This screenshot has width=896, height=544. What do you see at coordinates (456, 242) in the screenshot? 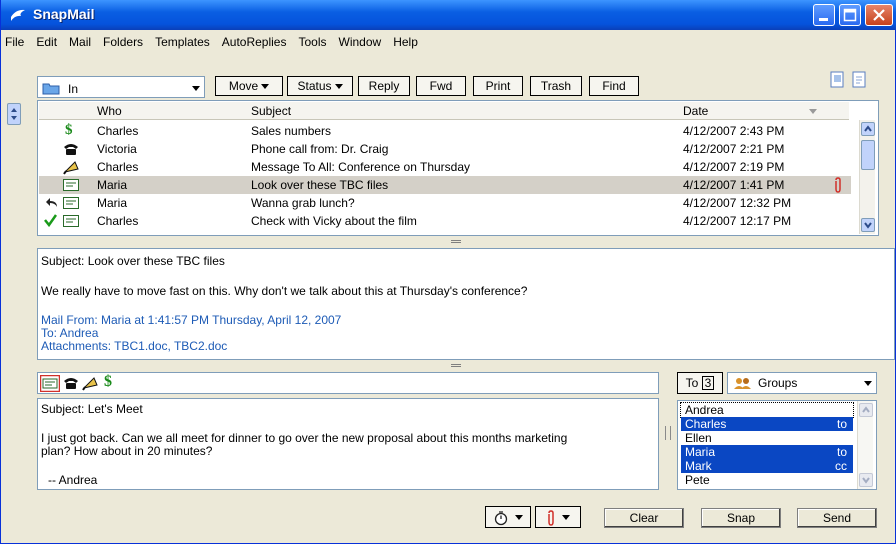
I see `list-splitter-handle` at bounding box center [456, 242].